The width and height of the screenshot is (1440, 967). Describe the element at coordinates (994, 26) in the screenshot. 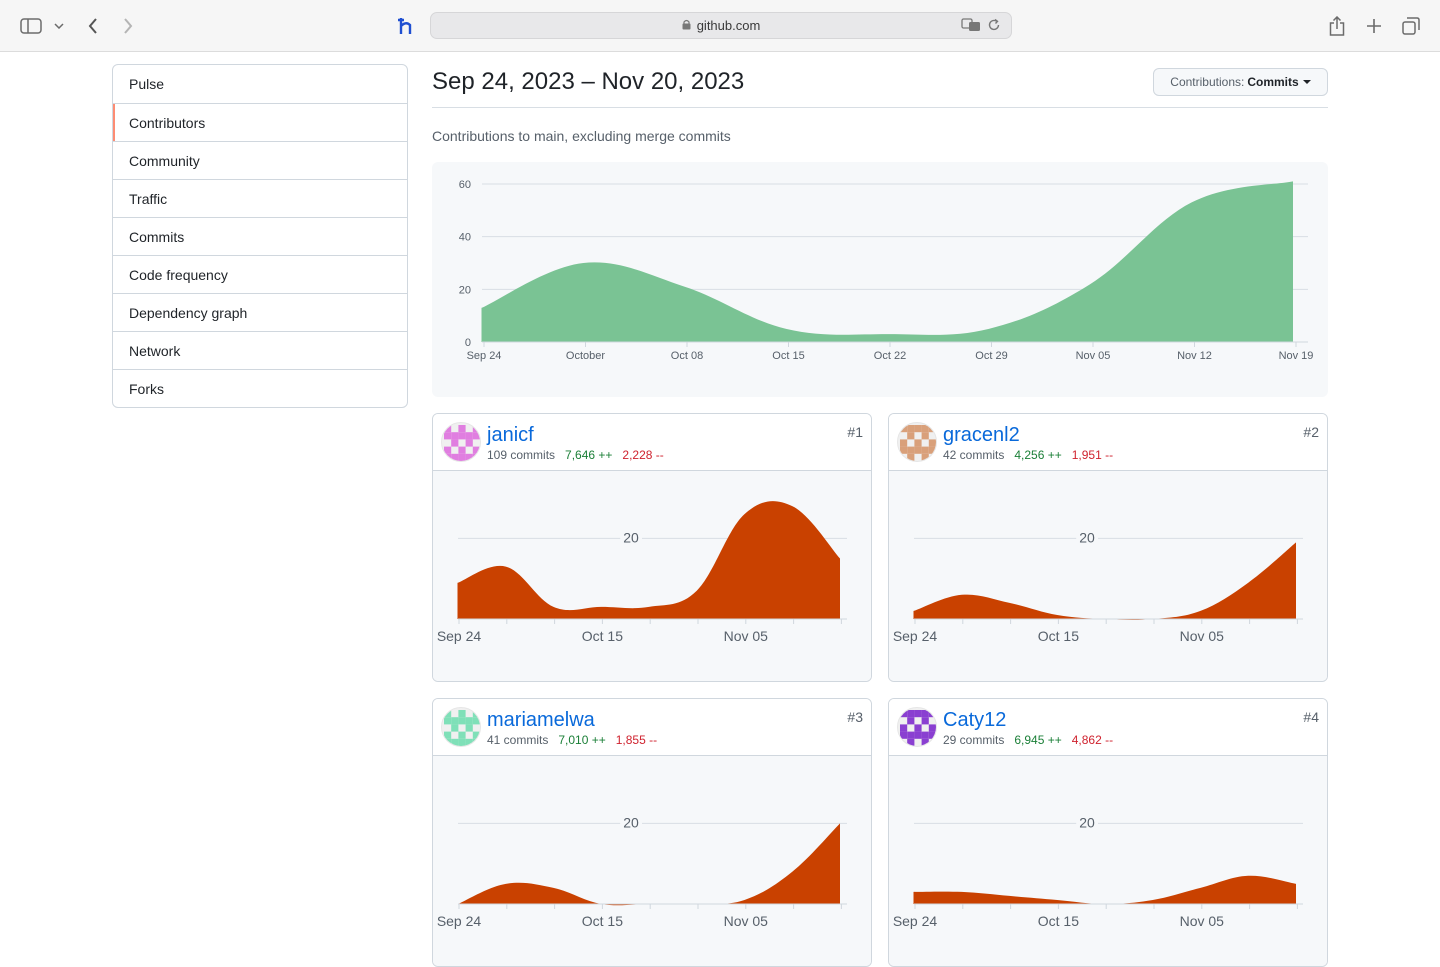

I see `reload-icon` at that location.